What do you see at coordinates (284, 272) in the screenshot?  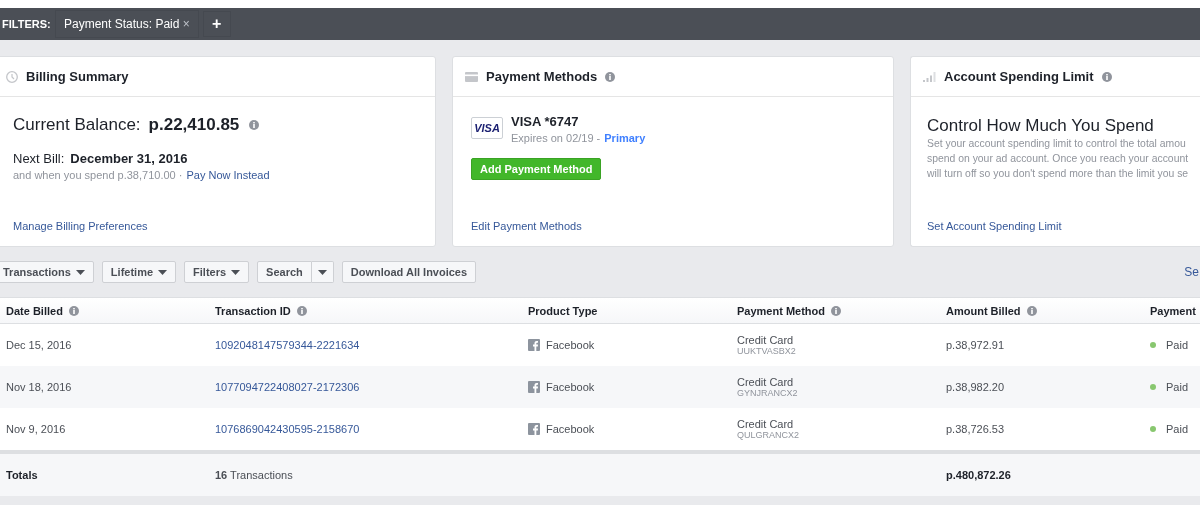 I see `search-button: Search` at bounding box center [284, 272].